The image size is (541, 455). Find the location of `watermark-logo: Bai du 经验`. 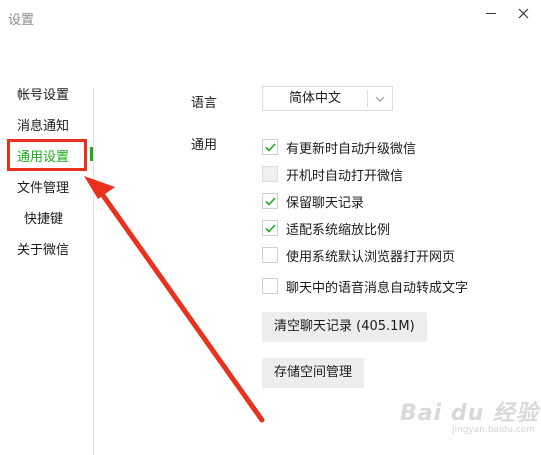

watermark-logo: Bai du 经验 is located at coordinates (469, 413).